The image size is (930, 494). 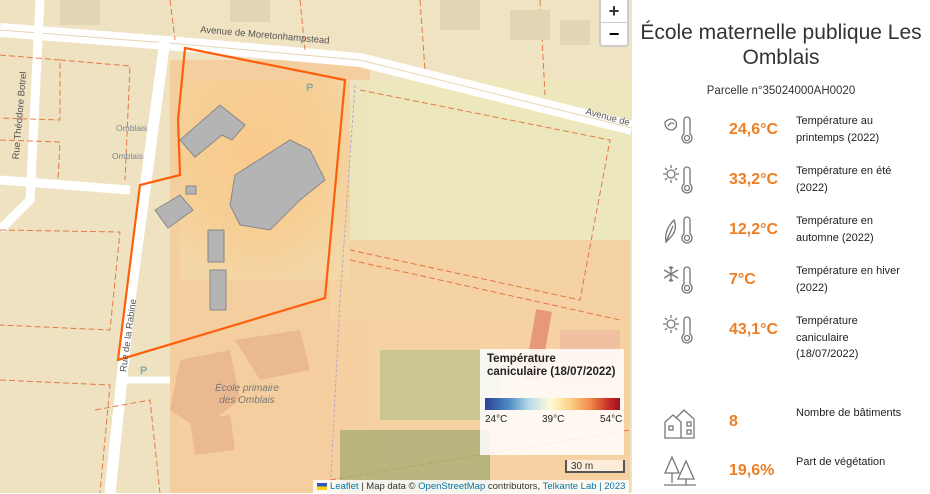 What do you see at coordinates (781, 91) in the screenshot?
I see `parcel-number: Parcelle n°35024000AH0020` at bounding box center [781, 91].